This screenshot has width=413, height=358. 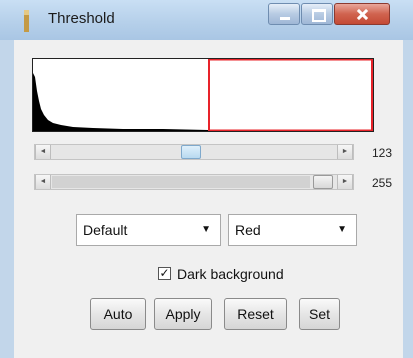 I want to click on min-threshold-slider: ◄ ►, so click(x=194, y=152).